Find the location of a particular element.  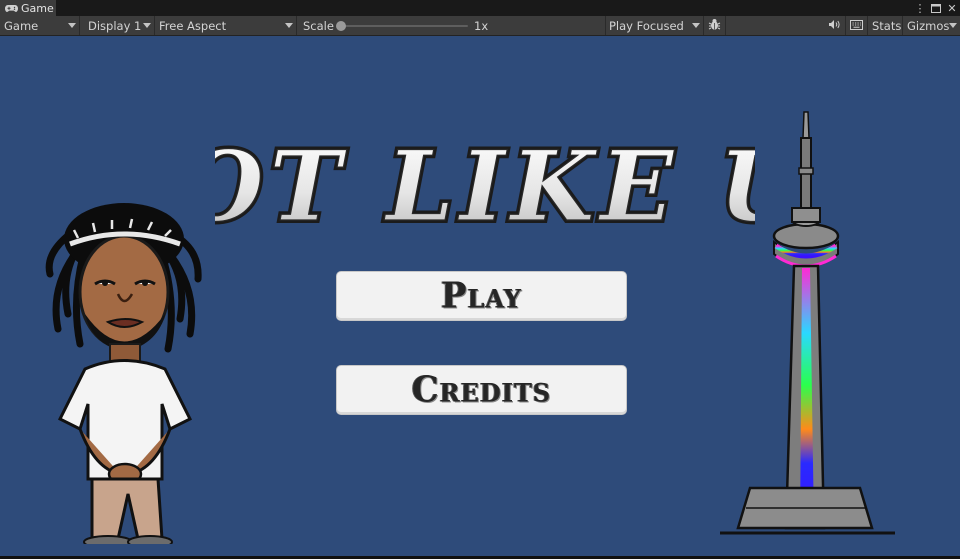

game-title-text-face: NOT LIKE US is located at coordinates (485, 184).